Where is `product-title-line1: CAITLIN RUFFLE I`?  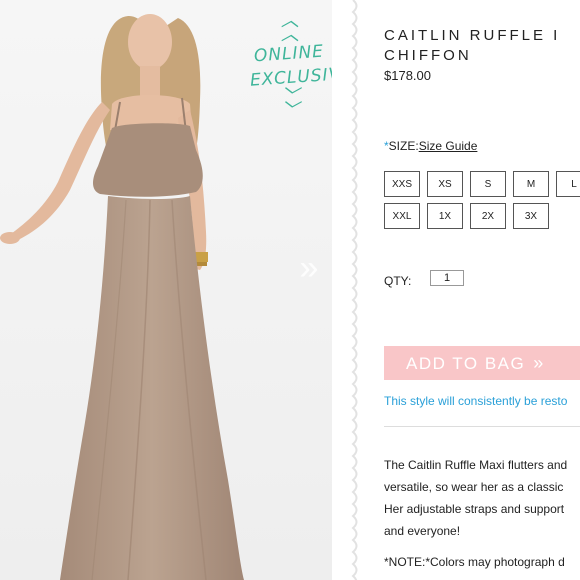 product-title-line1: CAITLIN RUFFLE I is located at coordinates (472, 35).